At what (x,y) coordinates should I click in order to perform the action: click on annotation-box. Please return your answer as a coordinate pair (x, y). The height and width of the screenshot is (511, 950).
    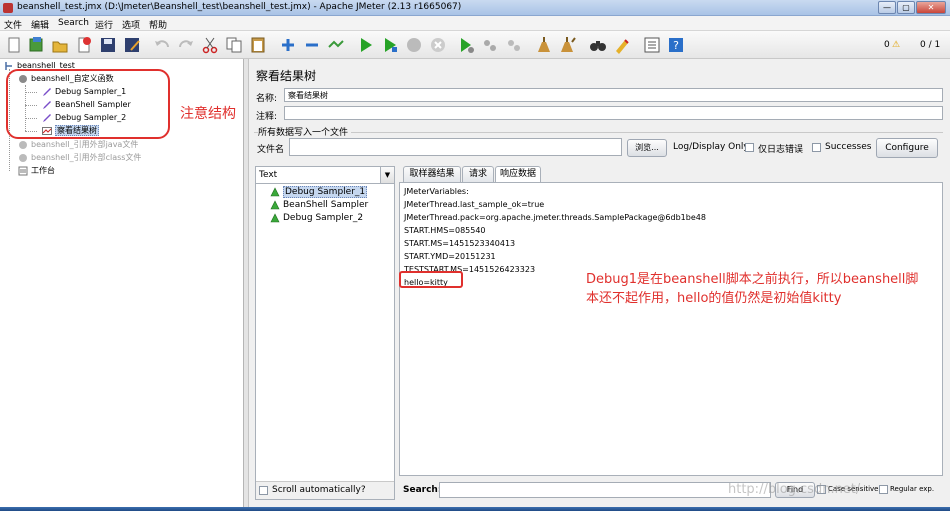
    Looking at the image, I should click on (88, 104).